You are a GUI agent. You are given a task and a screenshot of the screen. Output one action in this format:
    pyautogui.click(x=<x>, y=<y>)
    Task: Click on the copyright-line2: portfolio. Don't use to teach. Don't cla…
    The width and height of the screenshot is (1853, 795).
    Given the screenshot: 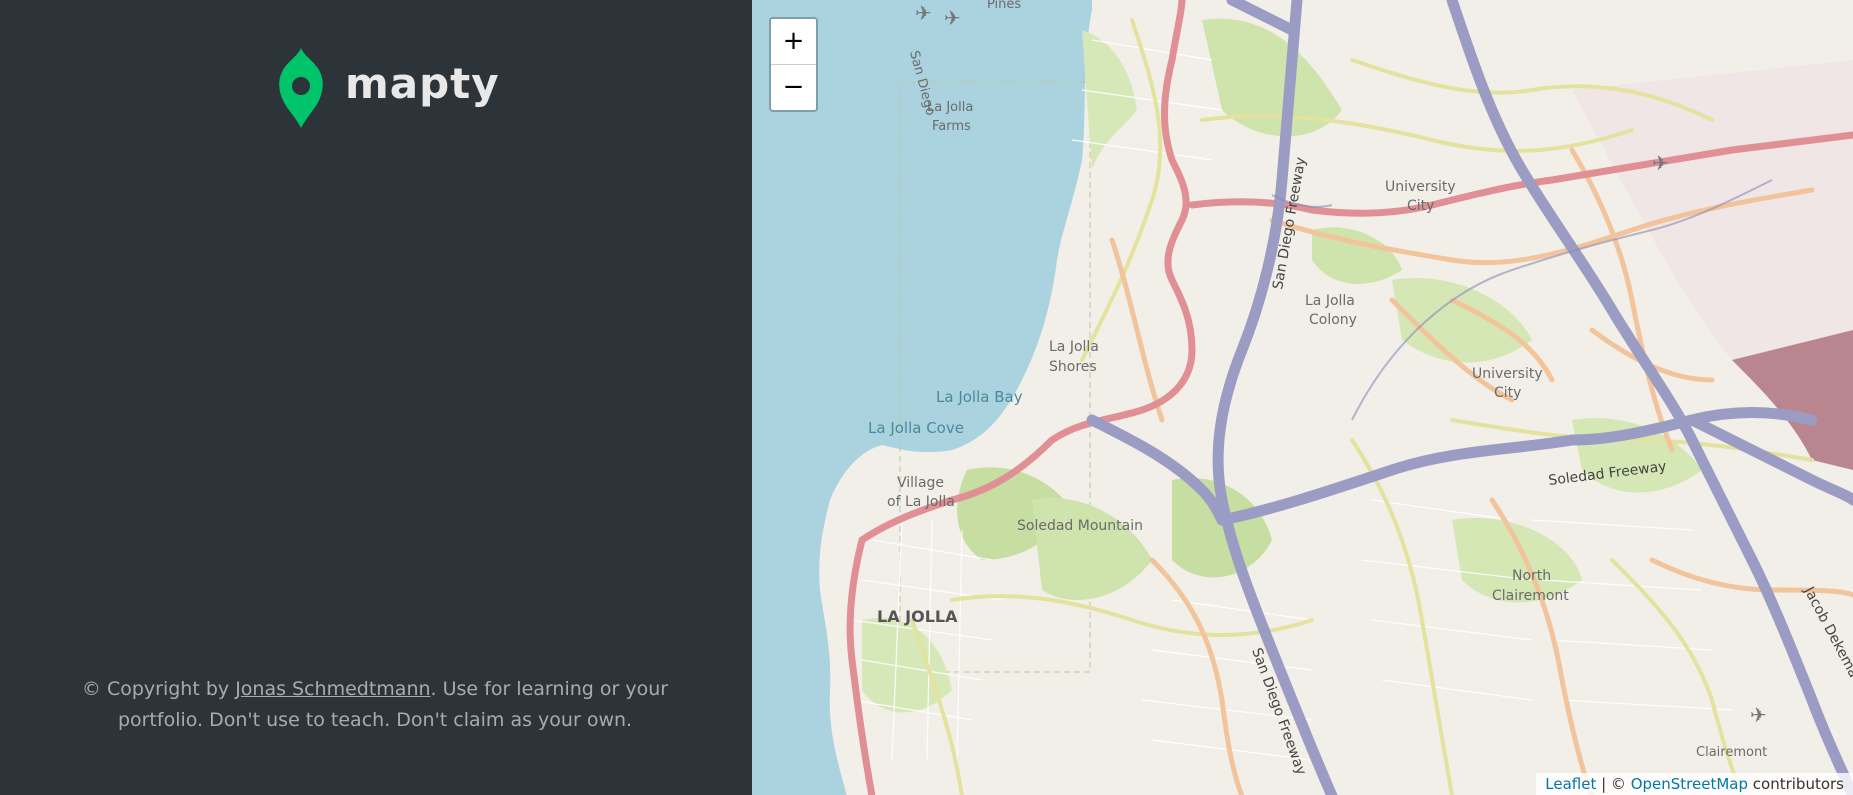 What is the action you would take?
    pyautogui.click(x=375, y=720)
    